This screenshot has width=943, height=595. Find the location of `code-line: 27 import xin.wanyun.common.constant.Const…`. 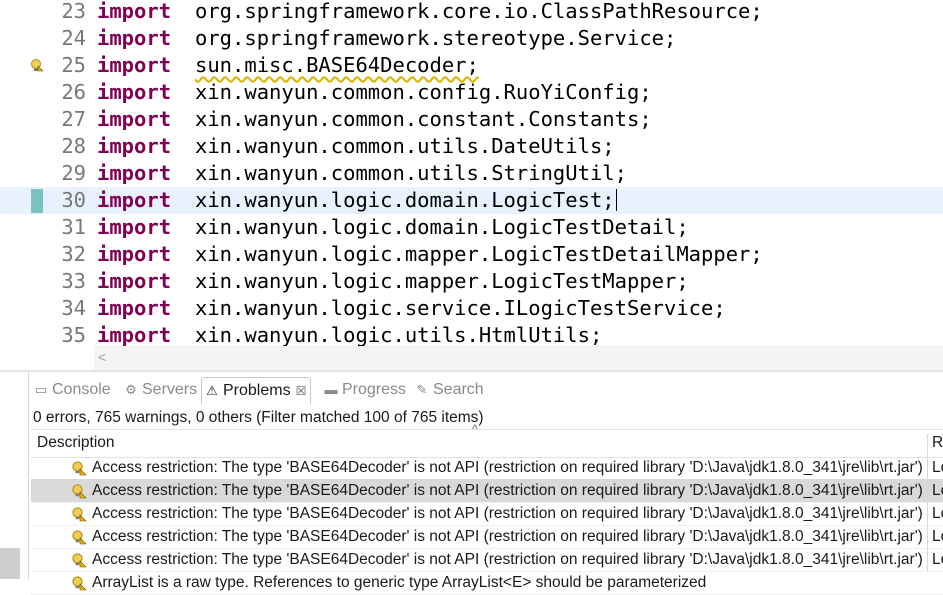

code-line: 27 import xin.wanyun.common.constant.Const… is located at coordinates (471, 119).